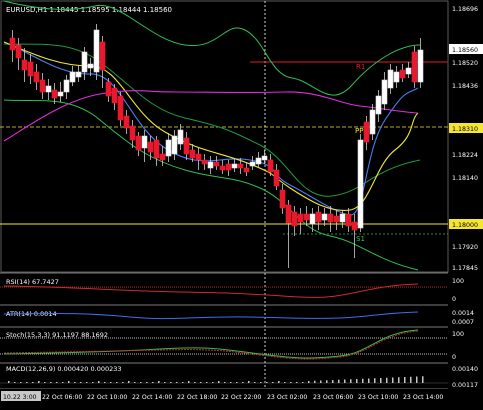  Describe the element at coordinates (465, 178) in the screenshot. I see `price-7: 1.18140` at that location.